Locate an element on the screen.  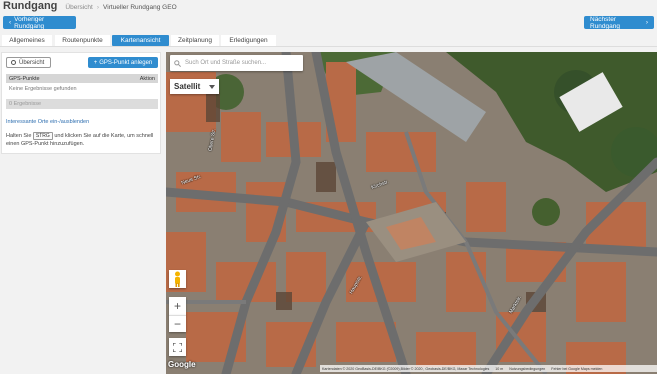
google-logo: Google is located at coordinates (182, 364).